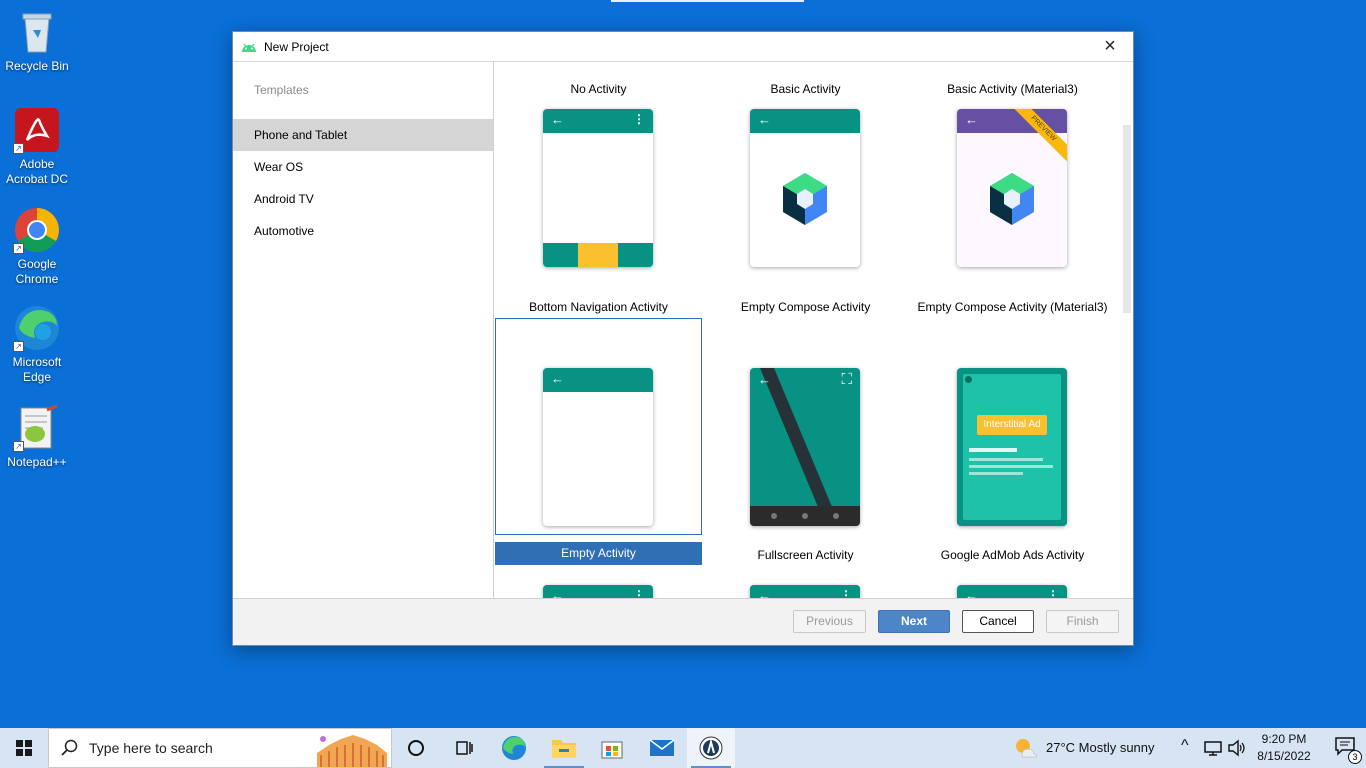 The image size is (1366, 768). What do you see at coordinates (37, 369) in the screenshot?
I see `desktop-icon-label: Microsoft Edge` at bounding box center [37, 369].